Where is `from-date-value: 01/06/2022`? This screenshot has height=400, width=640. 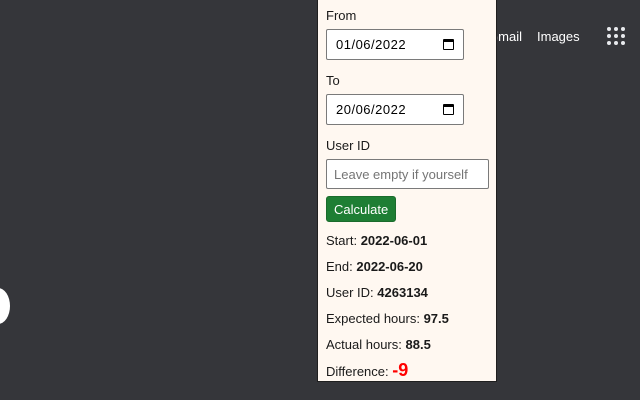
from-date-value: 01/06/2022 is located at coordinates (371, 44).